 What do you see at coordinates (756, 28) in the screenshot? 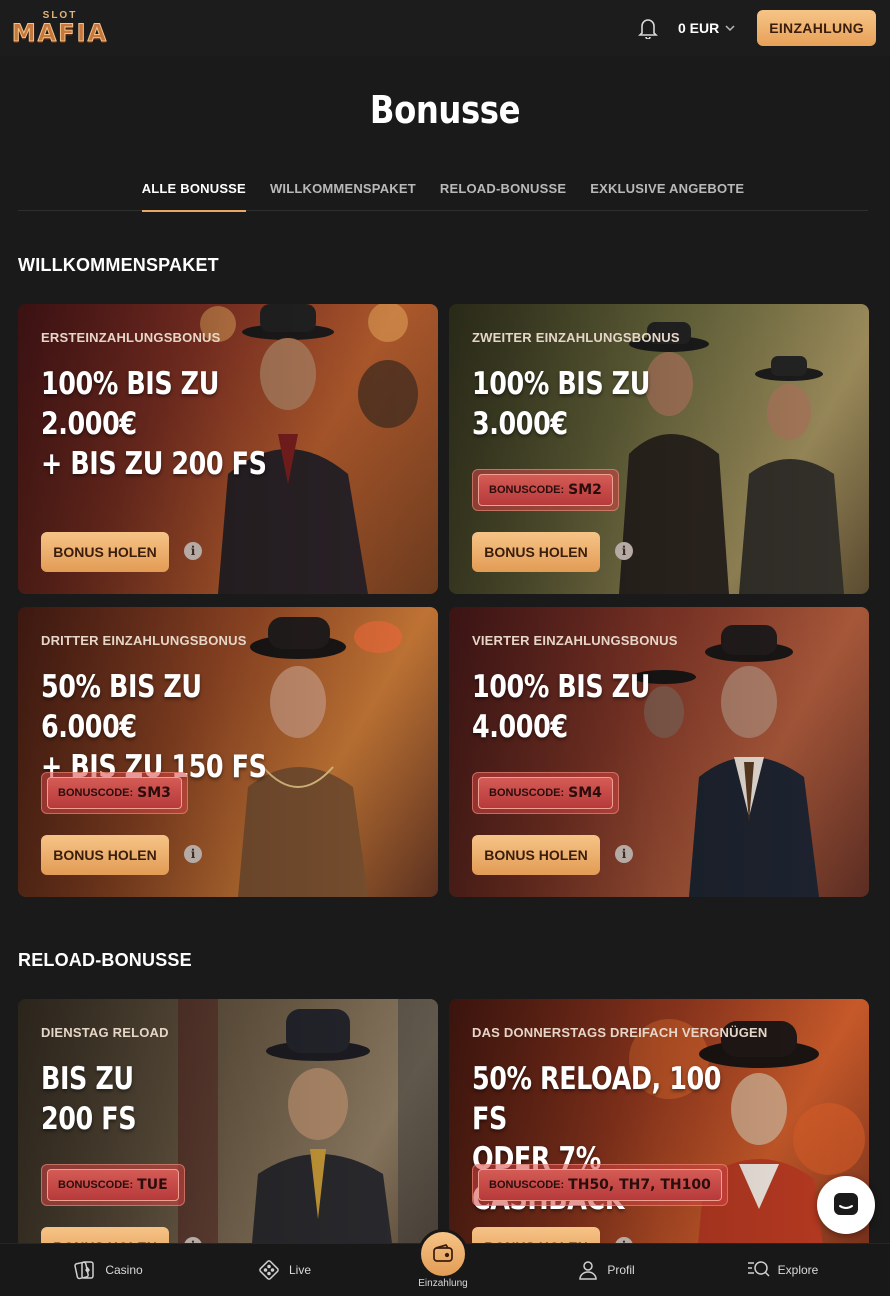
I see `header-actions: 0 EUR EINZAHLUNG` at bounding box center [756, 28].